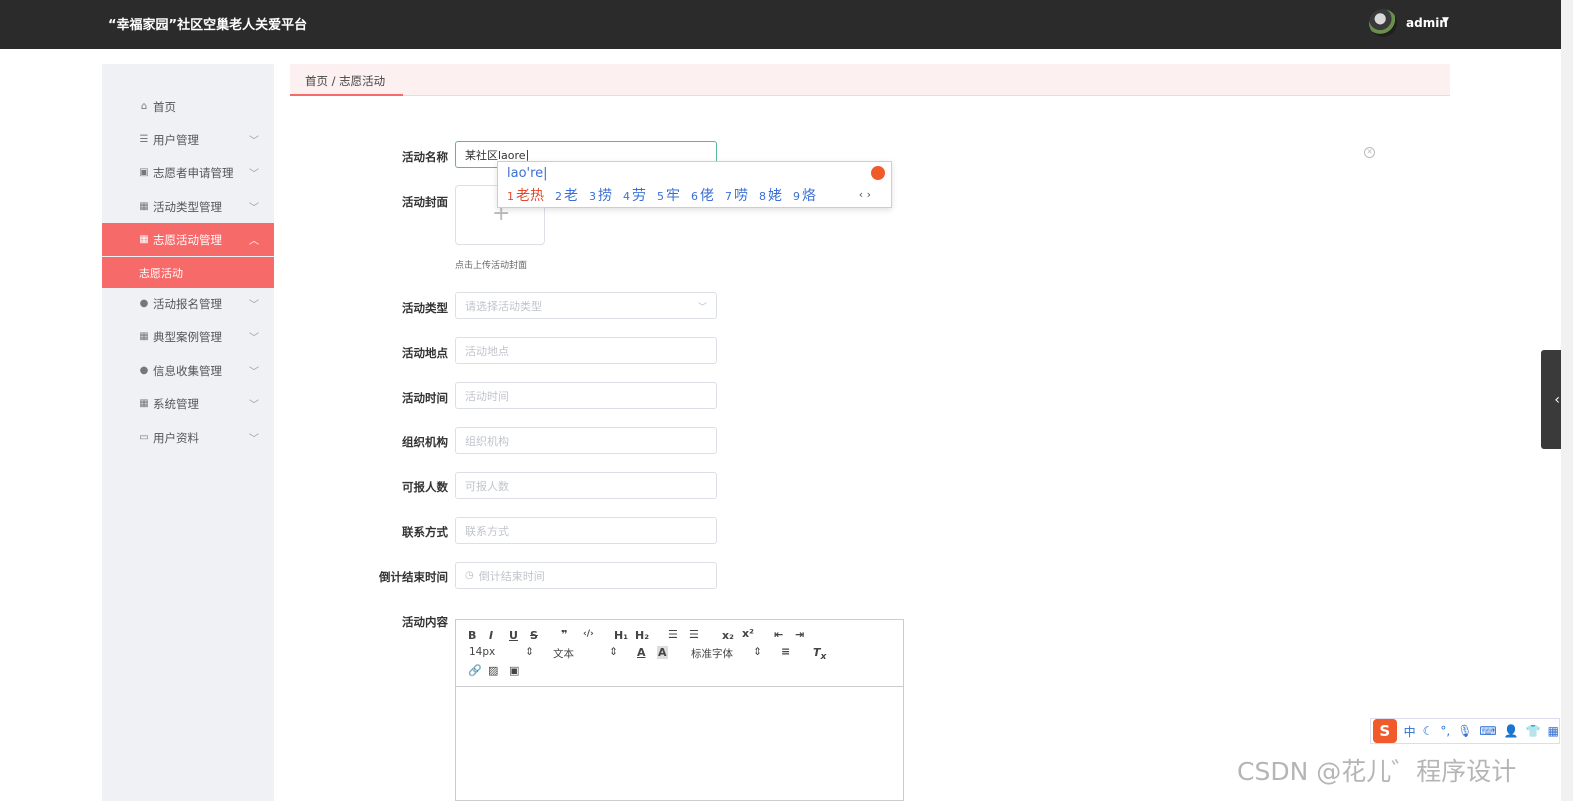 The image size is (1573, 801). What do you see at coordinates (804, 195) in the screenshot?
I see `ime-candidate: 9烙` at bounding box center [804, 195].